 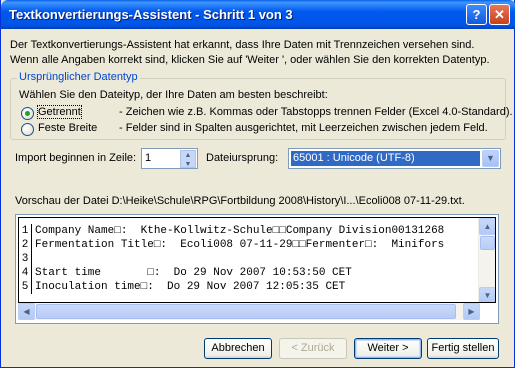 What do you see at coordinates (67, 128) in the screenshot?
I see `radio-fixed-width-label: Feste Breite` at bounding box center [67, 128].